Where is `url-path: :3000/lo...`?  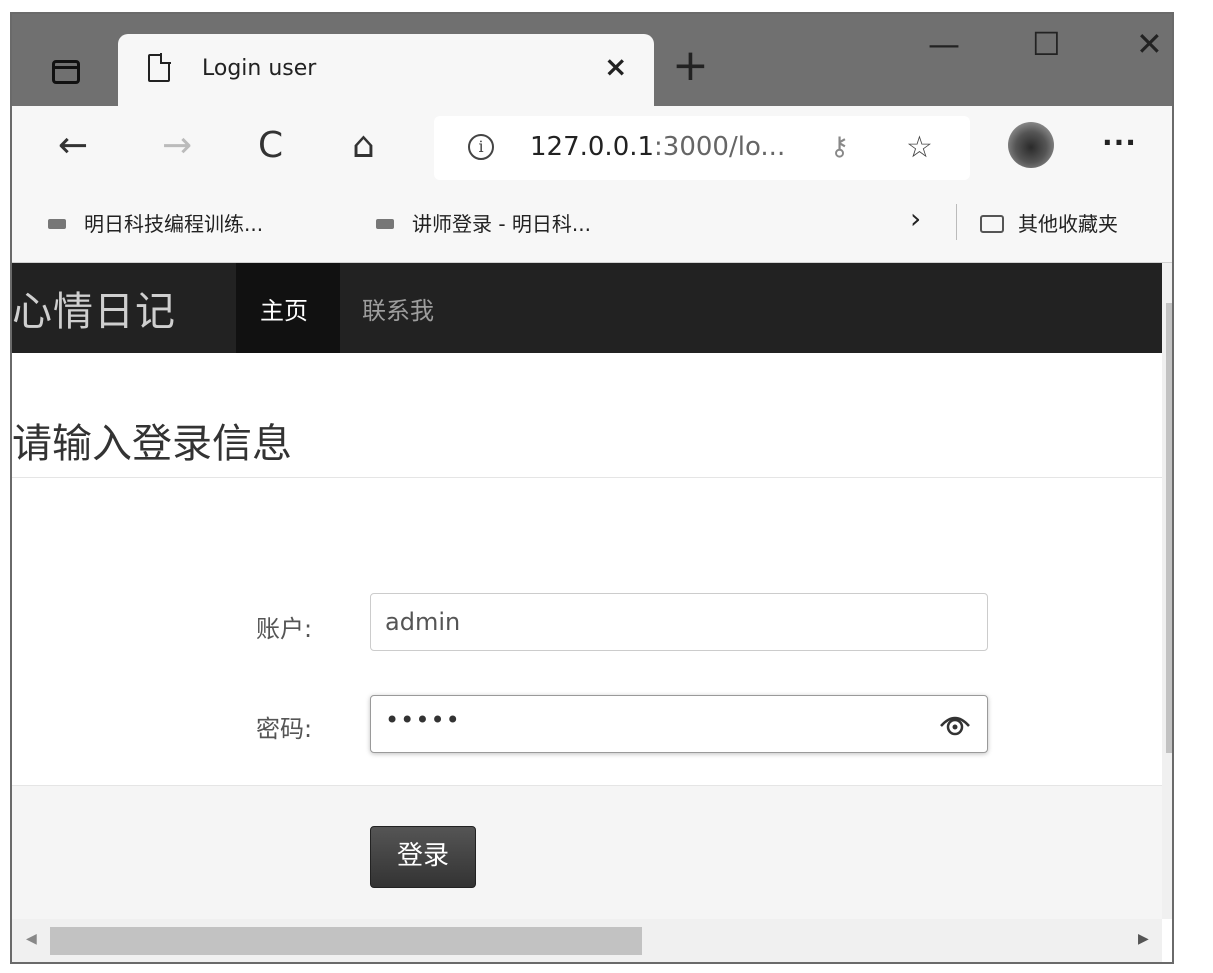 url-path: :3000/lo... is located at coordinates (720, 147).